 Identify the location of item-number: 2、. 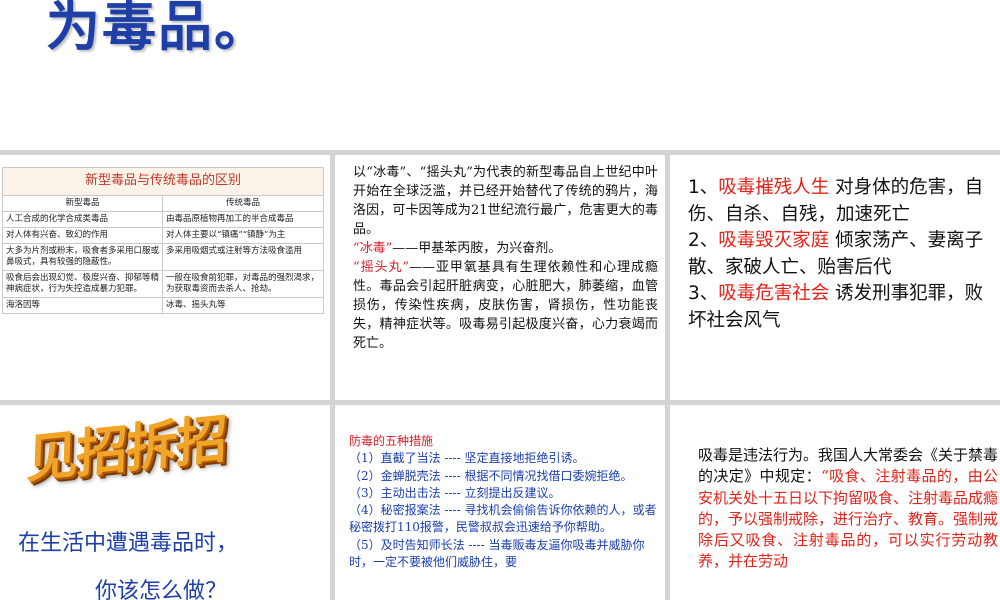
(703, 240).